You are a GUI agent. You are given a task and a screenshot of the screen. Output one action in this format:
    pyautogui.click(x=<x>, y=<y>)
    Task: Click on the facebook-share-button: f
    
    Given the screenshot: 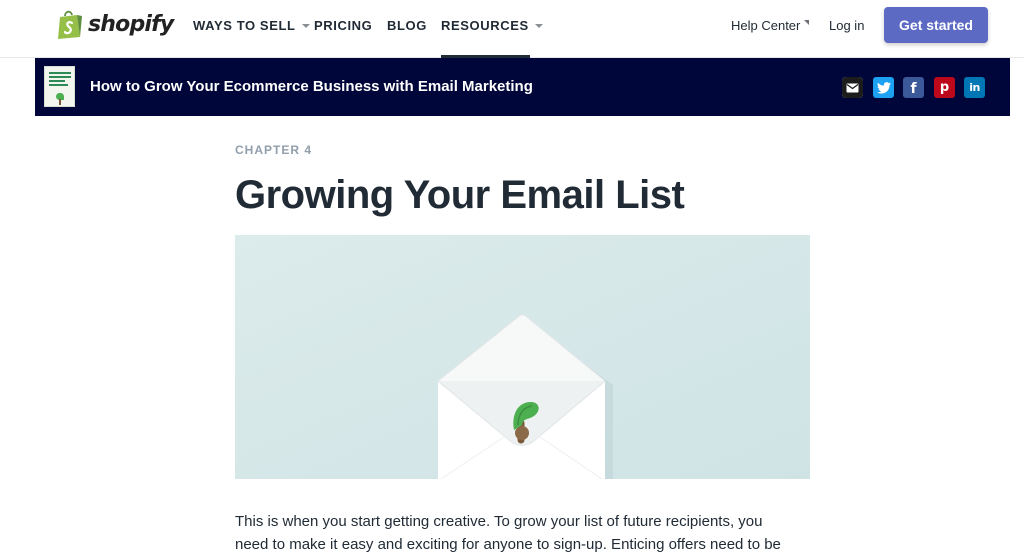 What is the action you would take?
    pyautogui.click(x=913, y=87)
    